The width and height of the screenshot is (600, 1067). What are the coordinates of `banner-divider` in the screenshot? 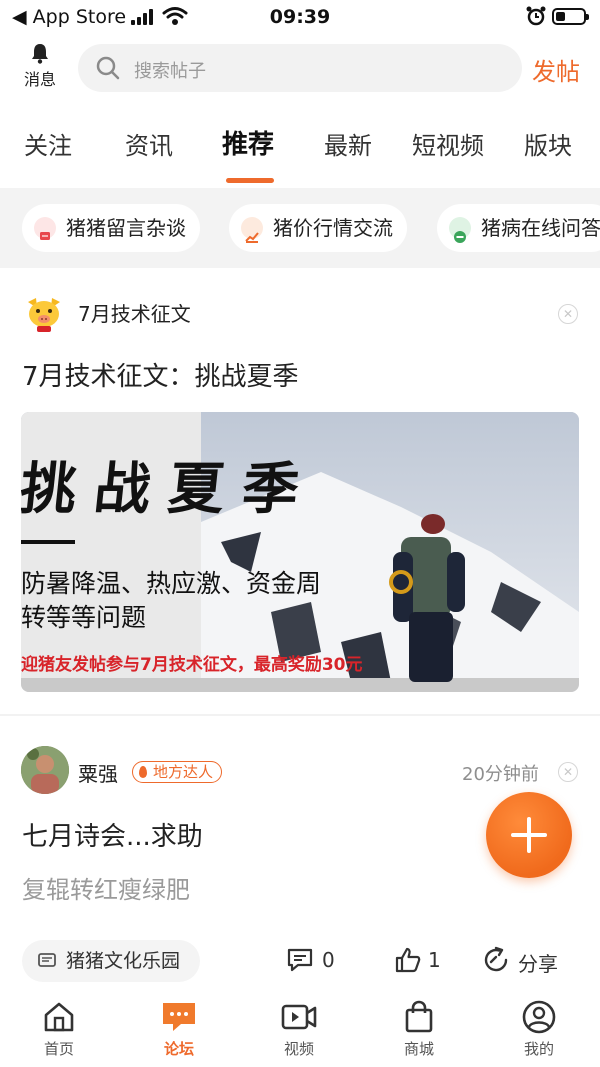 It's located at (48, 542).